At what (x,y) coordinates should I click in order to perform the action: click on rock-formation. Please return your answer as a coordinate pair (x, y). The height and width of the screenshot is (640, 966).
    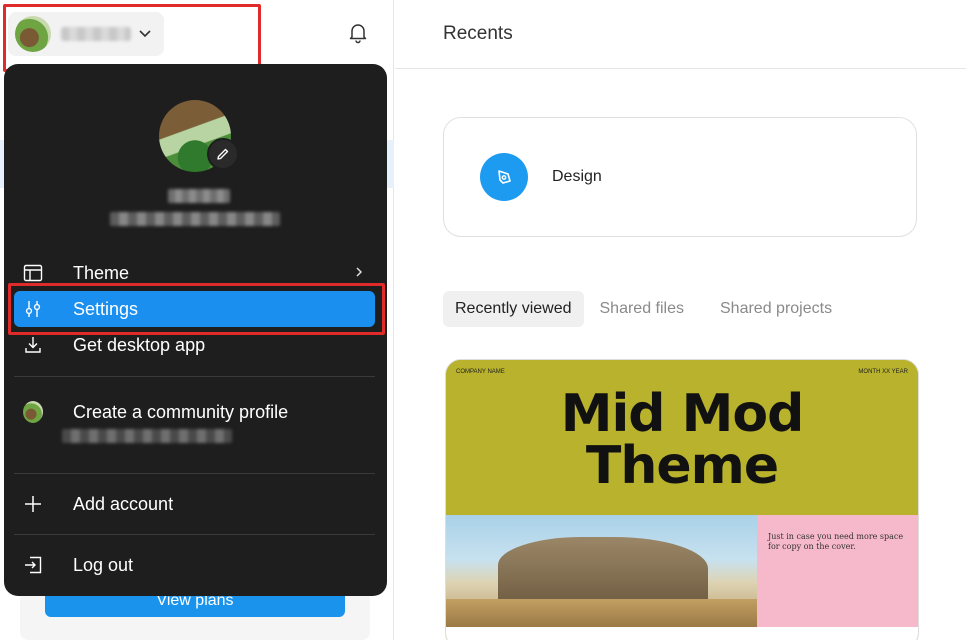
    Looking at the image, I should click on (603, 572).